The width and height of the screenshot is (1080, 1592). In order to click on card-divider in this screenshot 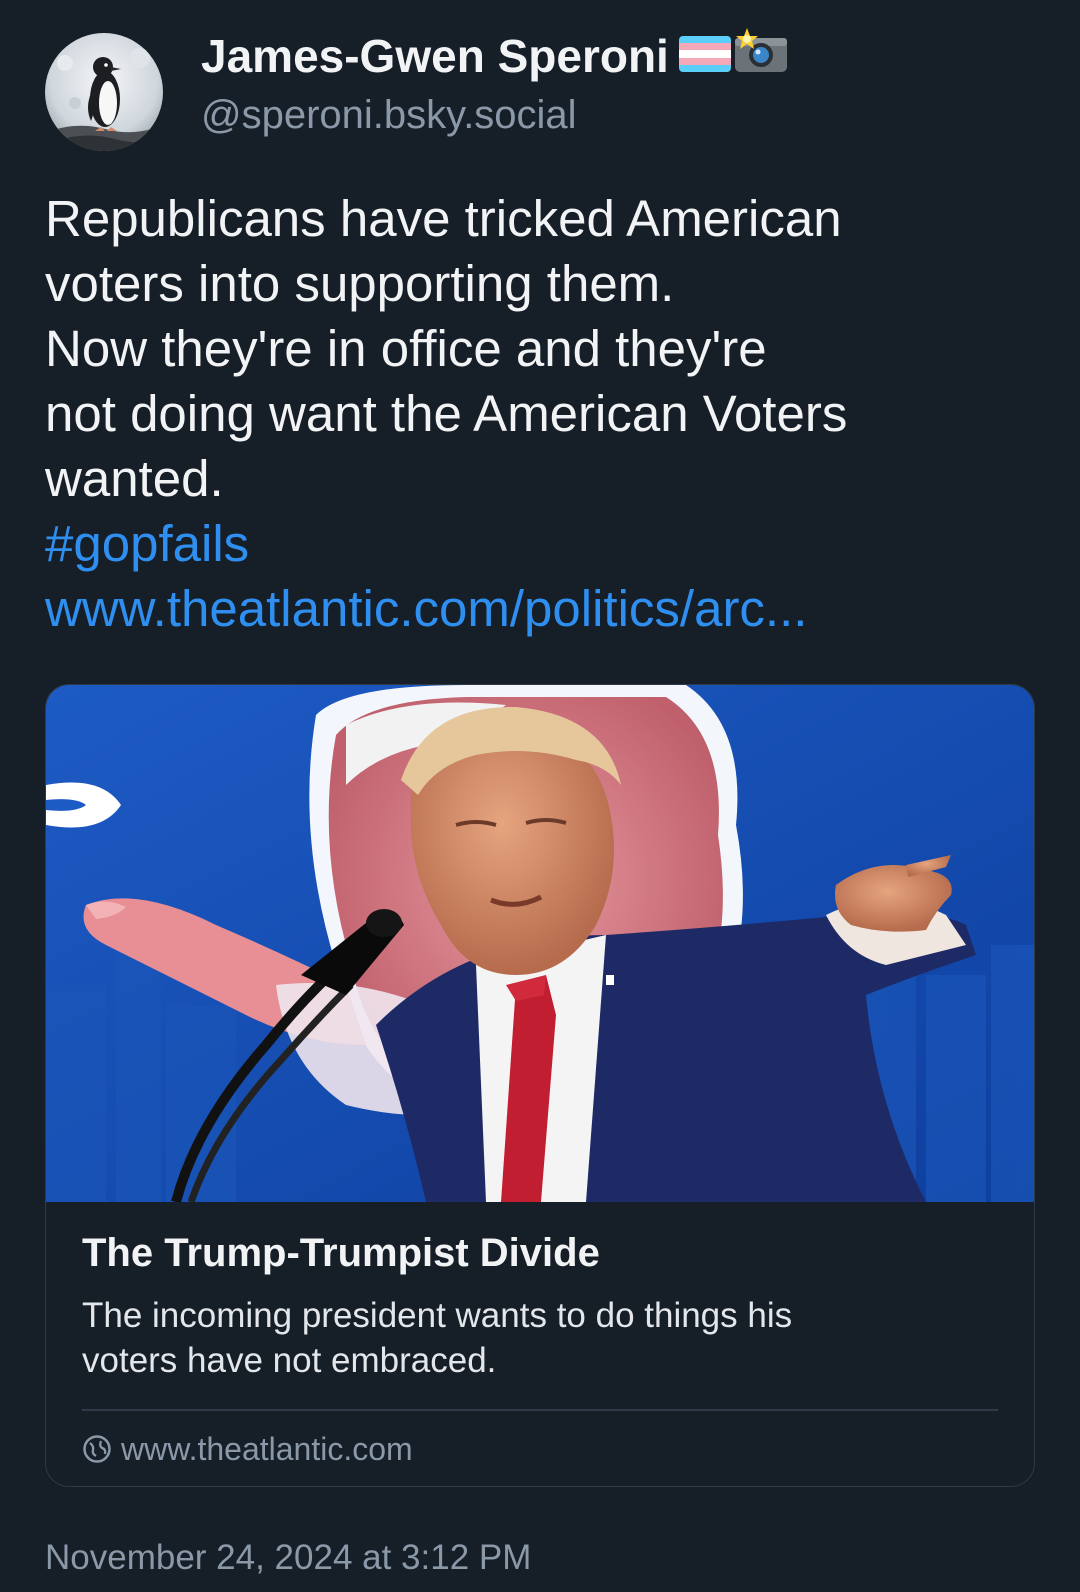, I will do `click(540, 1410)`.